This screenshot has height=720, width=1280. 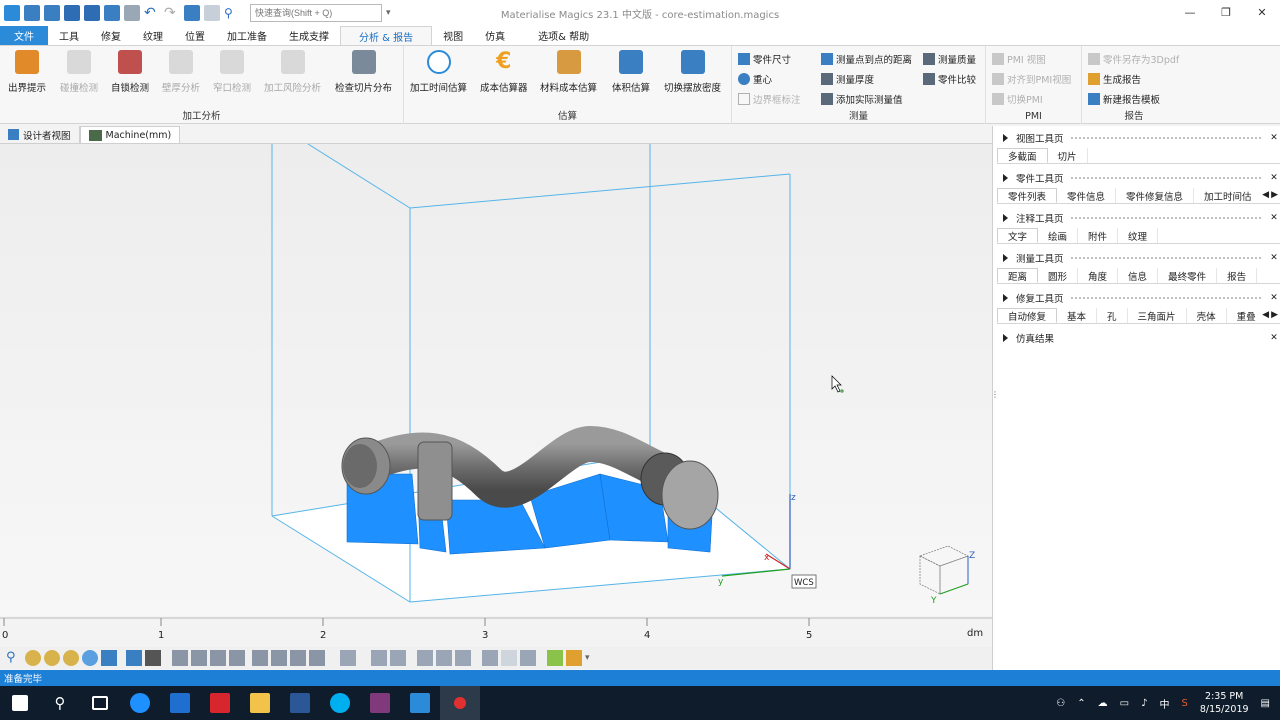 I want to click on measure-quality-button: 测量质量, so click(x=949, y=59).